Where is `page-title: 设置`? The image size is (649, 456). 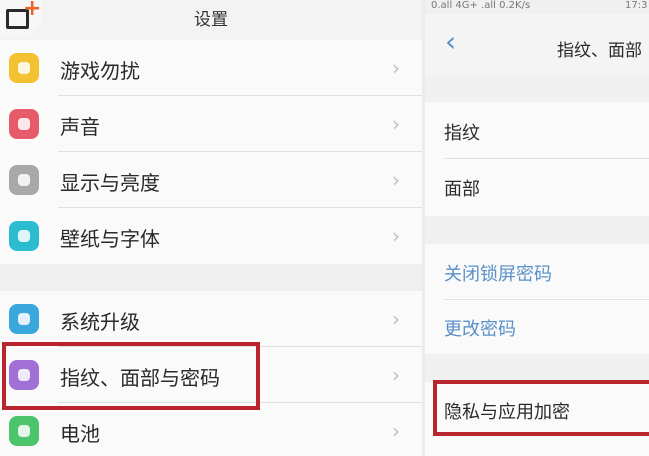
page-title: 设置 is located at coordinates (211, 20).